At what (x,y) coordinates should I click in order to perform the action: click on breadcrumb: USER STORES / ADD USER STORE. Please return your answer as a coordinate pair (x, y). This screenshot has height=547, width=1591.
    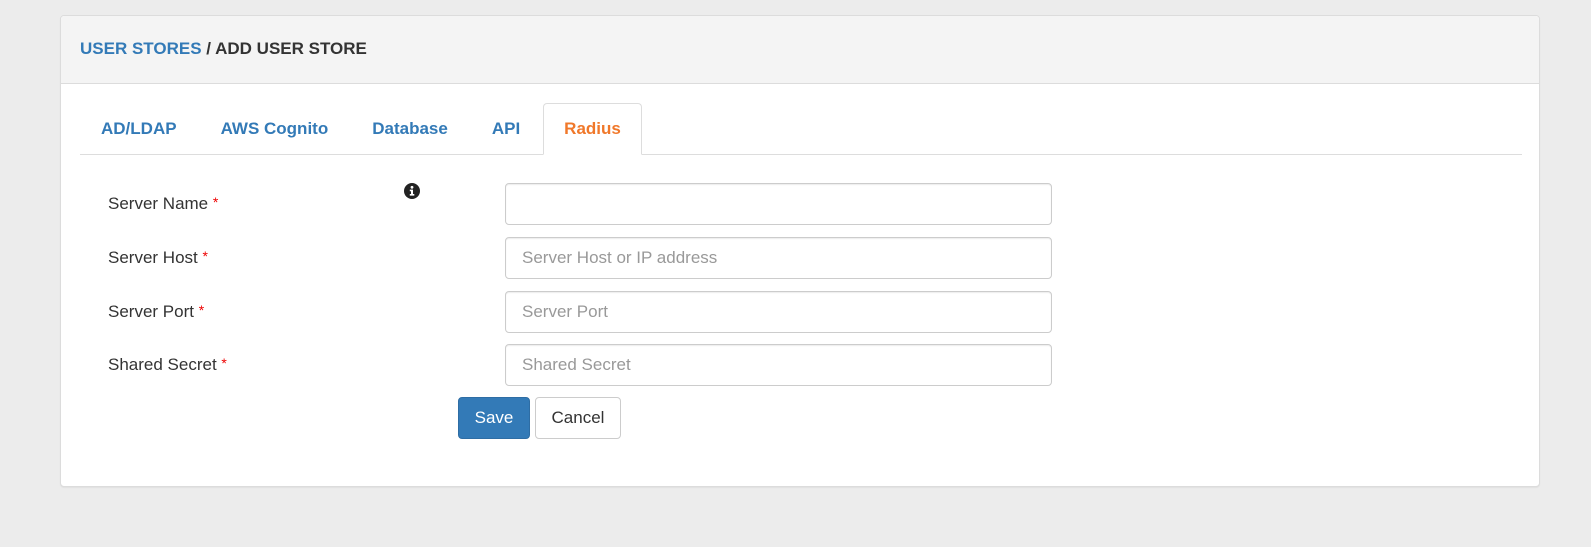
    Looking at the image, I should click on (223, 48).